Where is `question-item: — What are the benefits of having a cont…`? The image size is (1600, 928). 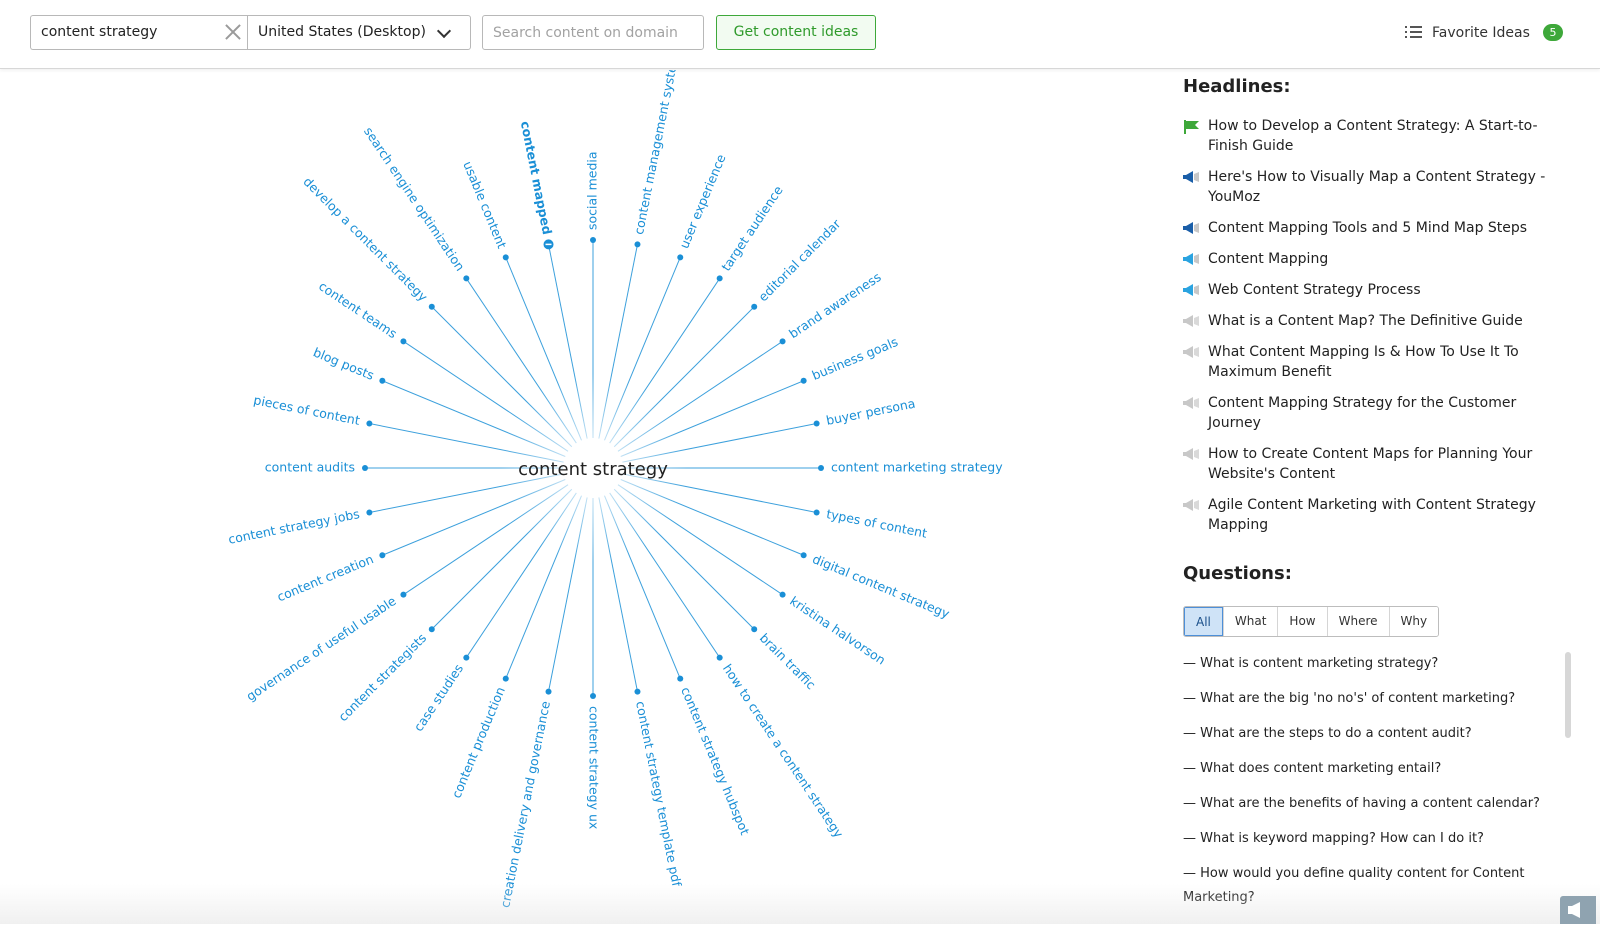 question-item: — What are the benefits of having a cont… is located at coordinates (1370, 804).